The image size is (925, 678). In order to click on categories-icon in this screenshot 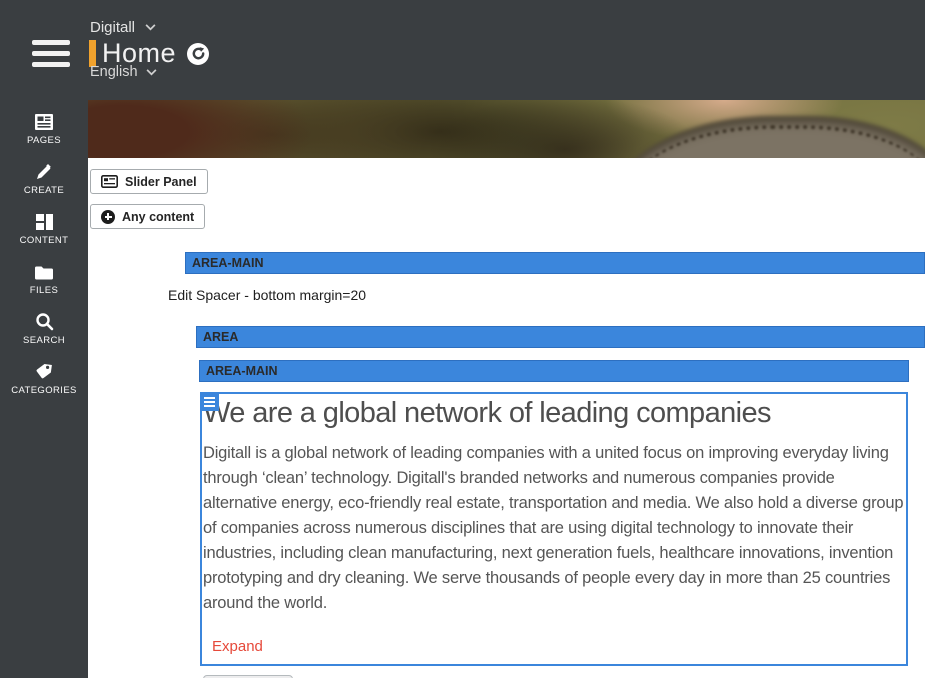, I will do `click(44, 371)`.